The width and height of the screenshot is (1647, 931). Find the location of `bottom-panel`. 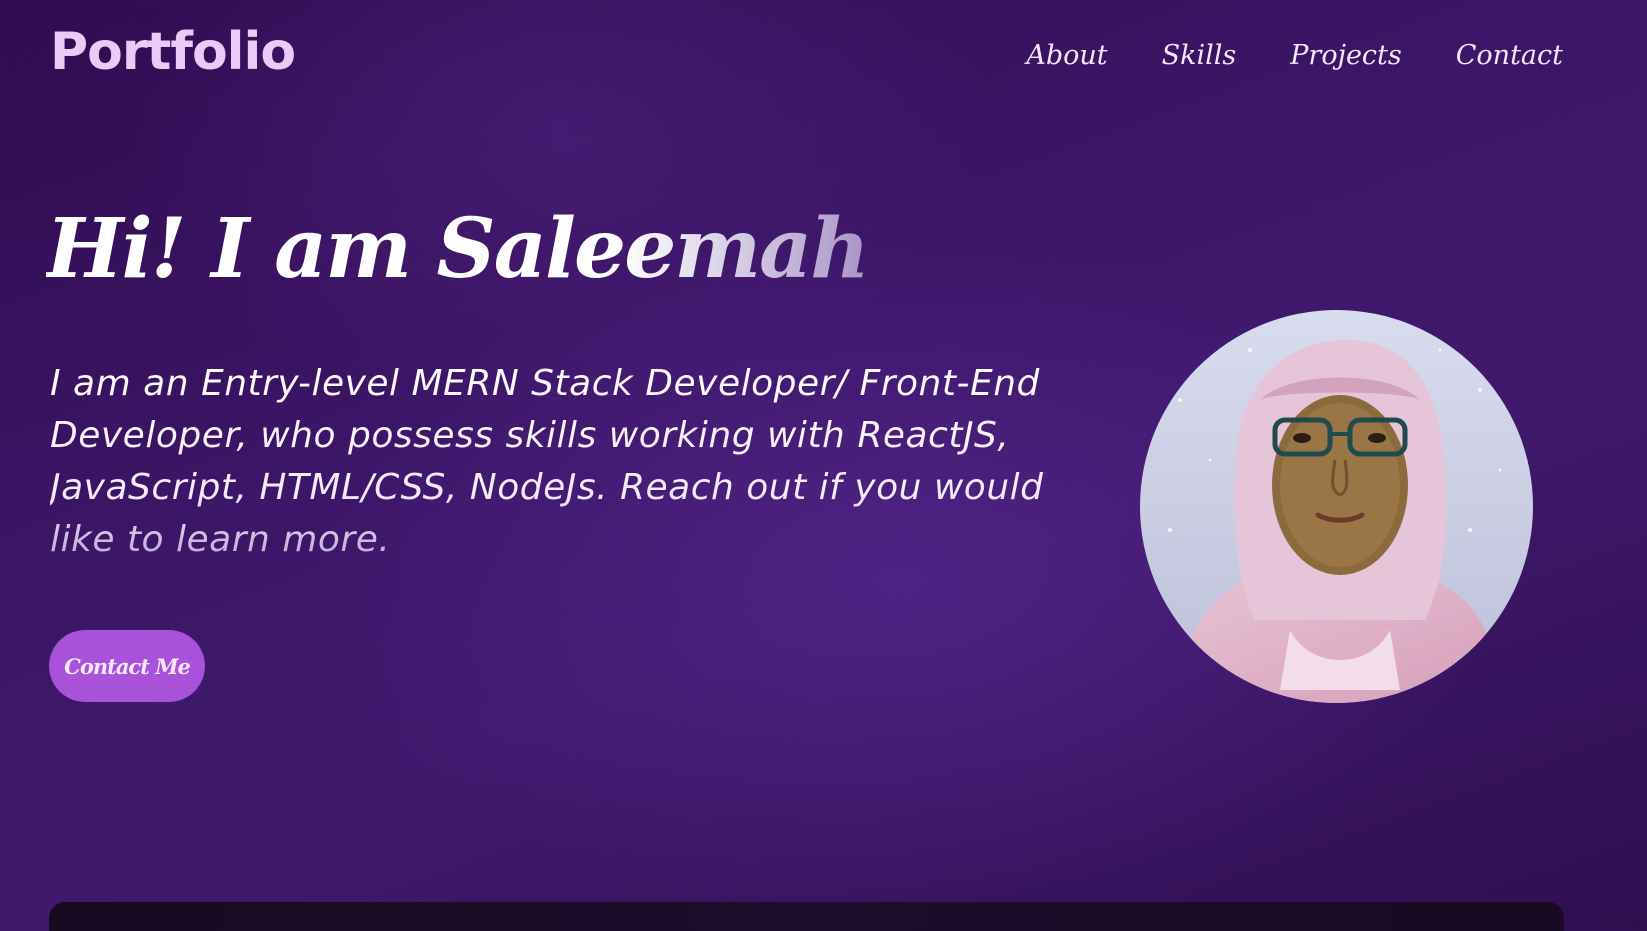

bottom-panel is located at coordinates (806, 916).